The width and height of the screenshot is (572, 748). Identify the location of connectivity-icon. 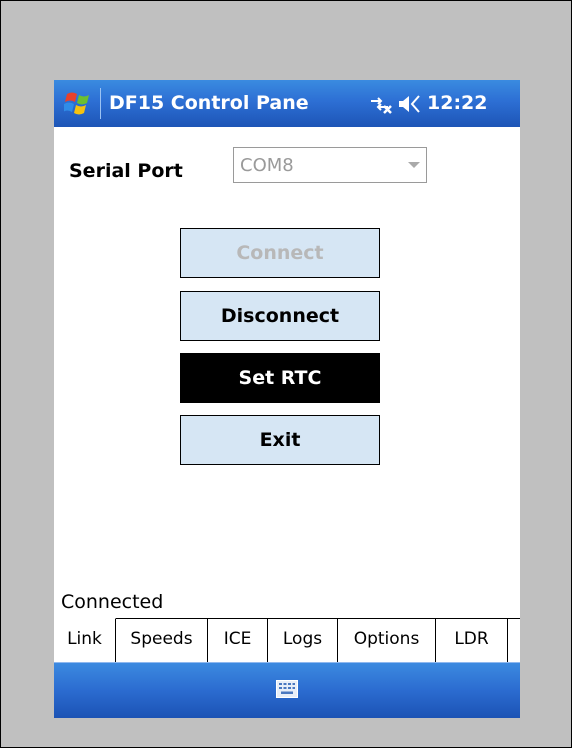
(380, 104).